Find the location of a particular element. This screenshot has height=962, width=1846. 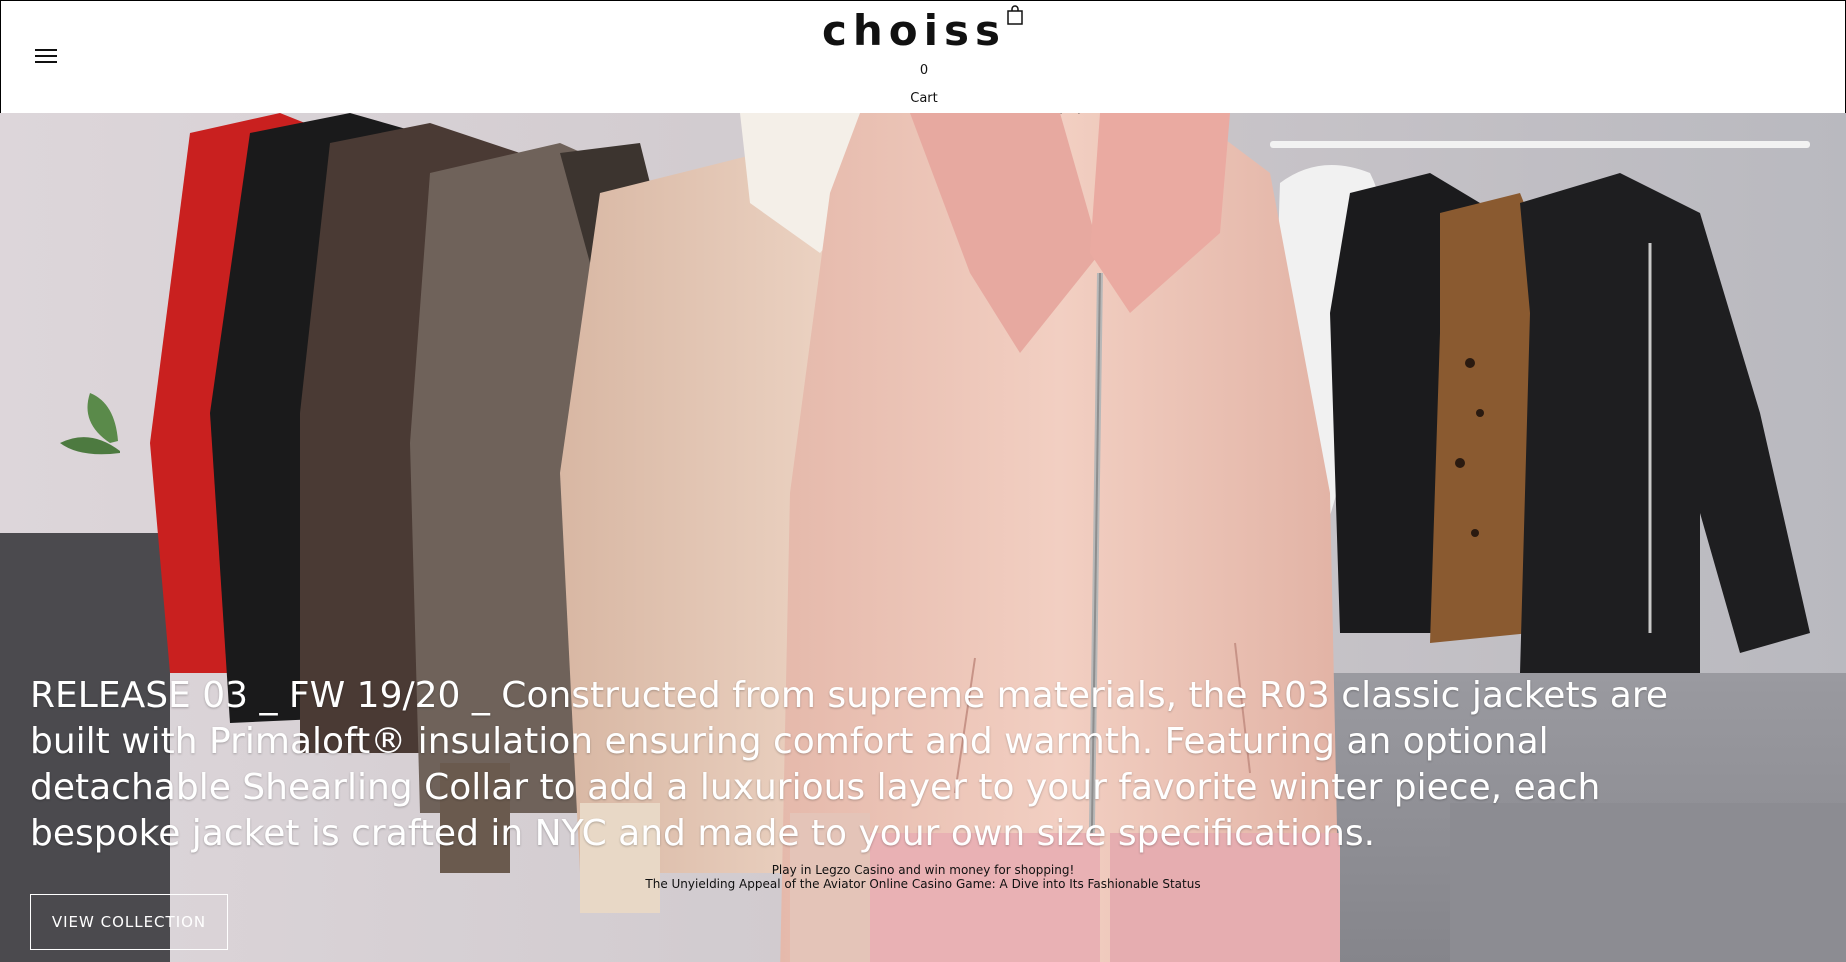

cart-link: Cart is located at coordinates (923, 98).